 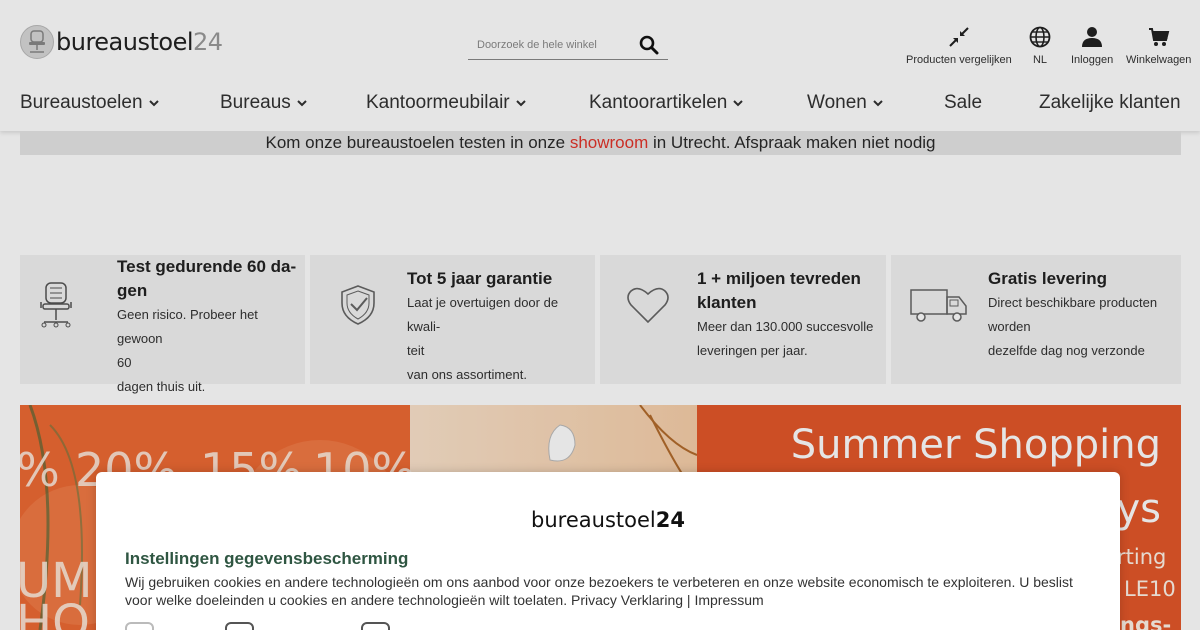 I want to click on impressum-link: Impressum, so click(x=728, y=600).